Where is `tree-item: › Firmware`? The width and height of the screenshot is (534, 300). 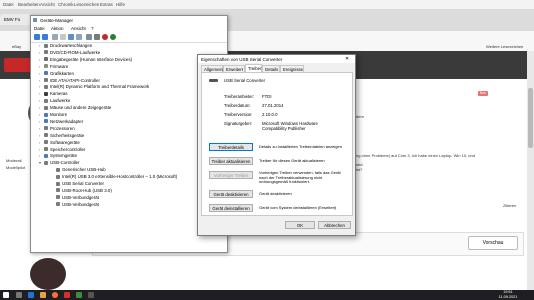
tree-item: › Firmware is located at coordinates (53, 67).